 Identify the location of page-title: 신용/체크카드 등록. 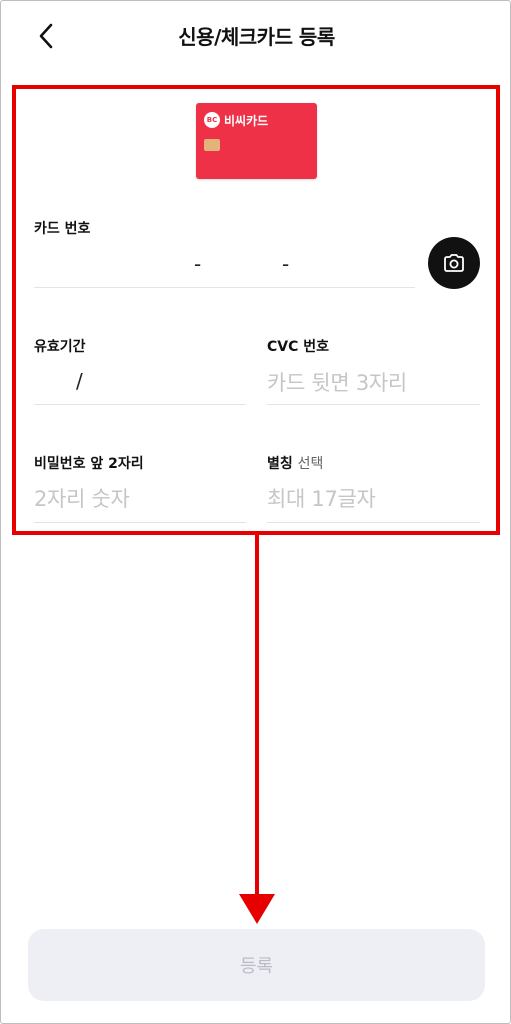
(256, 37).